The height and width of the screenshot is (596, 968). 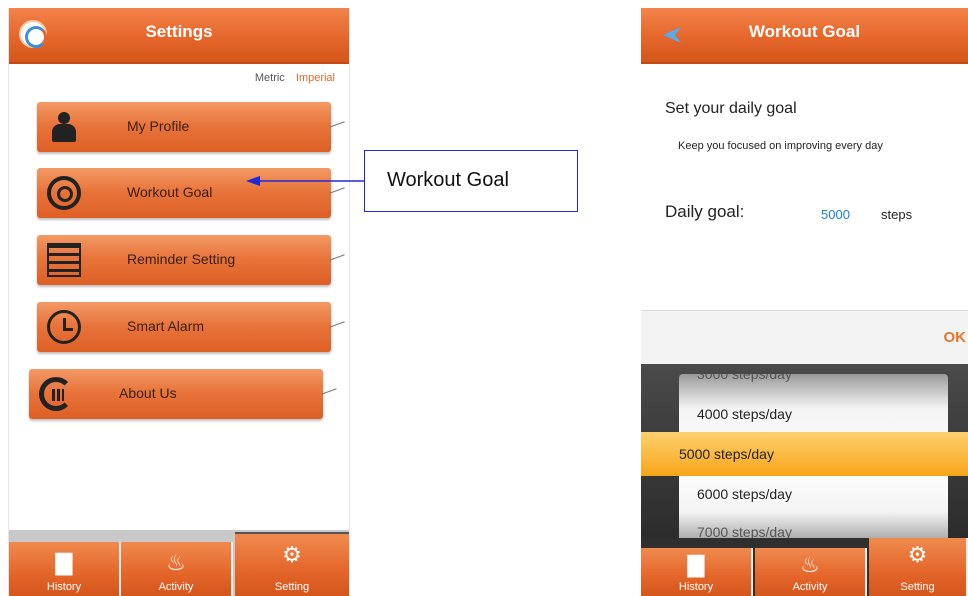 I want to click on picker-selected-row: 5000 steps/day, so click(x=804, y=454).